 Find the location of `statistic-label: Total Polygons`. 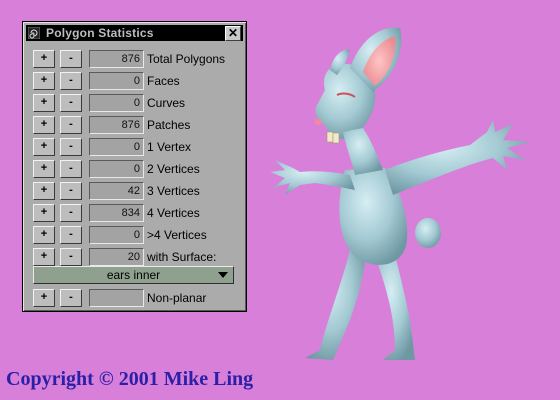

statistic-label: Total Polygons is located at coordinates (186, 59).